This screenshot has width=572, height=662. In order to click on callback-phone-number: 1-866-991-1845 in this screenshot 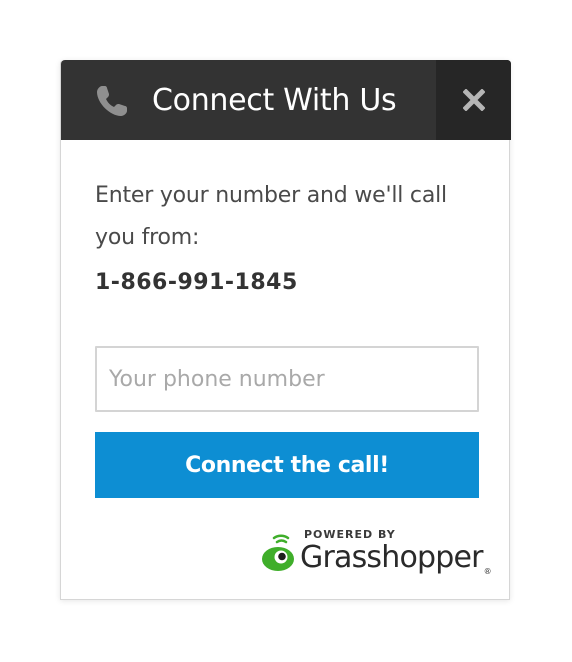, I will do `click(196, 282)`.